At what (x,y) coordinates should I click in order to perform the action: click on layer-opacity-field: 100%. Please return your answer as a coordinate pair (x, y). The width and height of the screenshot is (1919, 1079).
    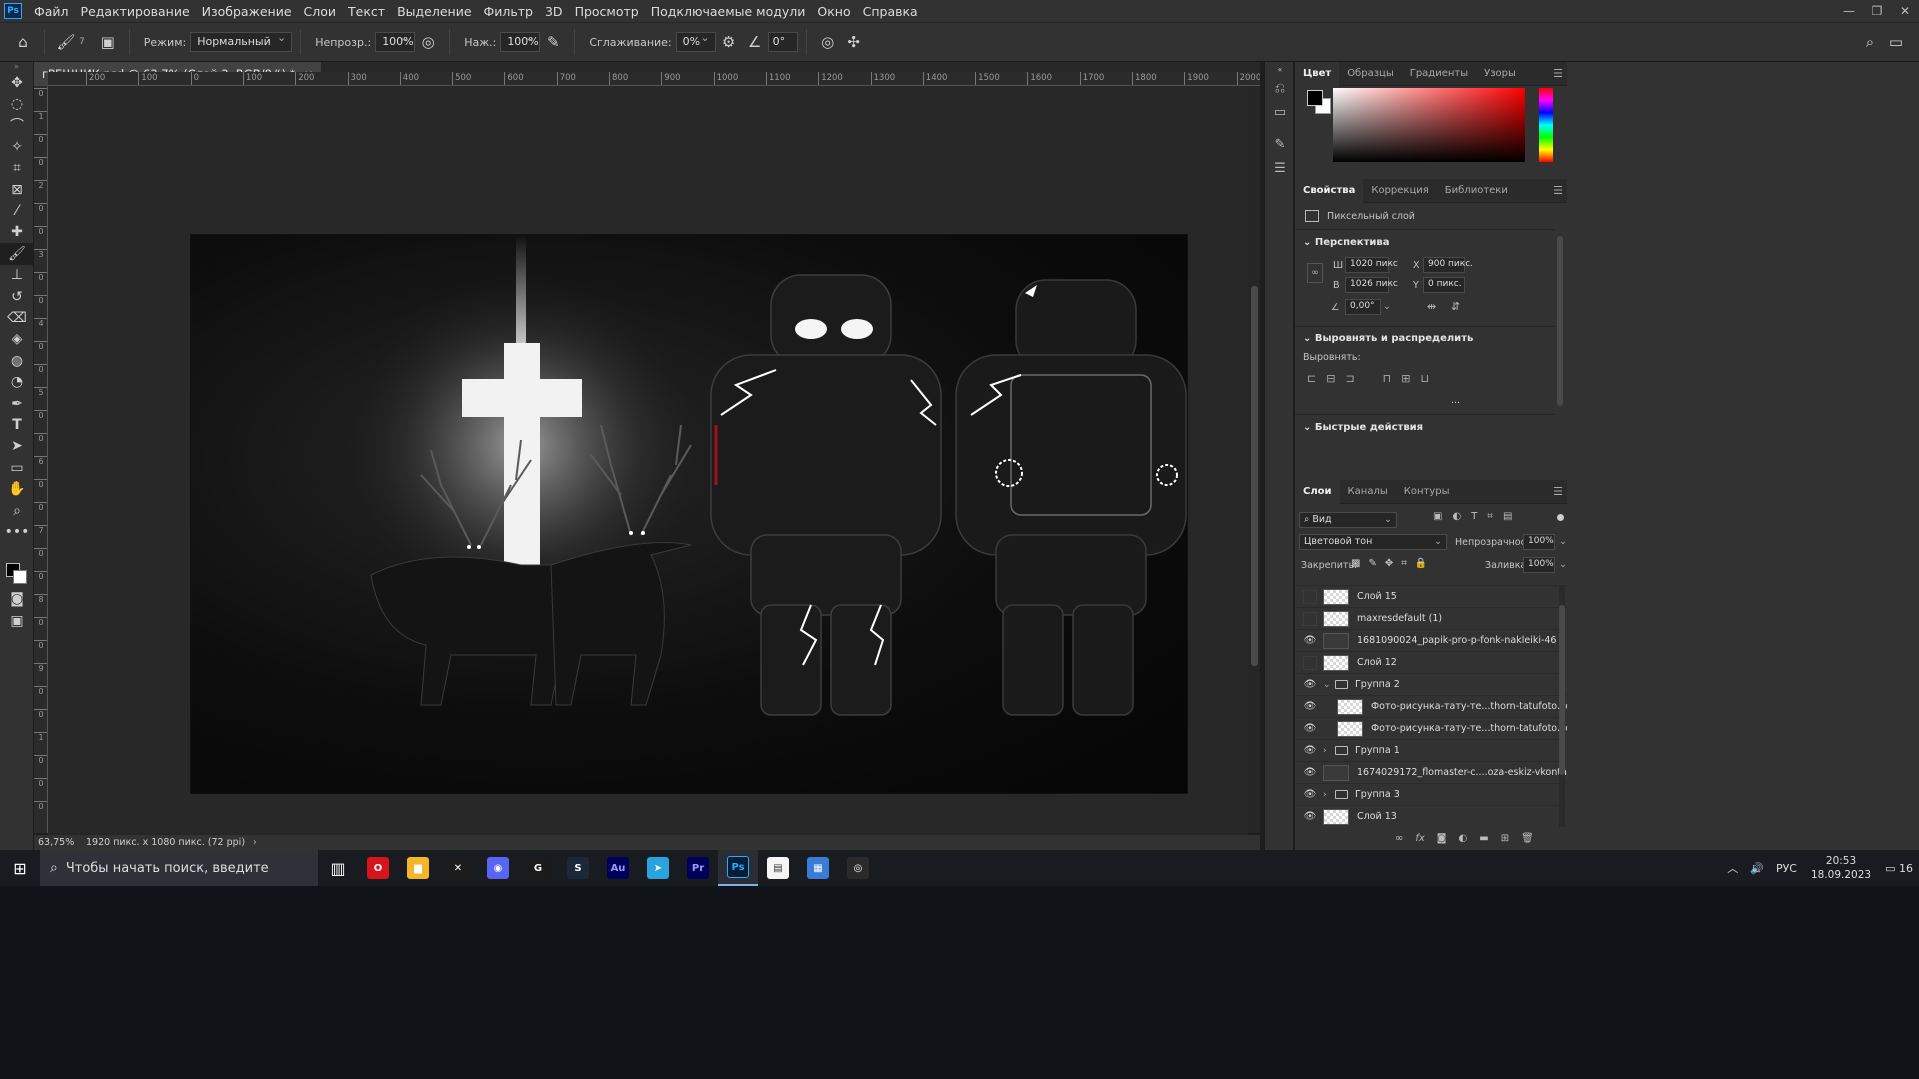
    Looking at the image, I should click on (1539, 542).